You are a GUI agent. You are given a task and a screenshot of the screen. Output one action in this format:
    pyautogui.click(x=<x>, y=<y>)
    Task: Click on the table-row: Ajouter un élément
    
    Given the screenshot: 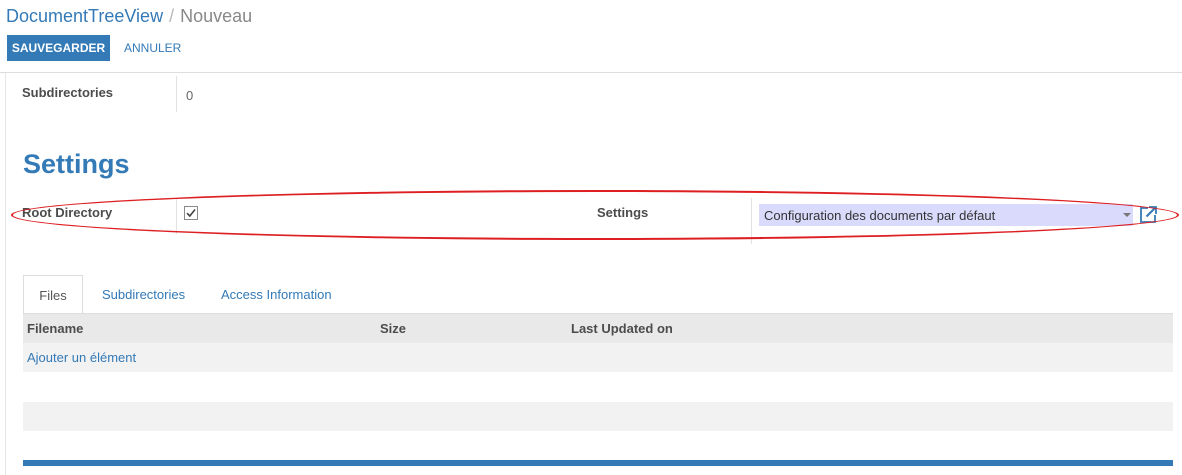 What is the action you would take?
    pyautogui.click(x=598, y=357)
    